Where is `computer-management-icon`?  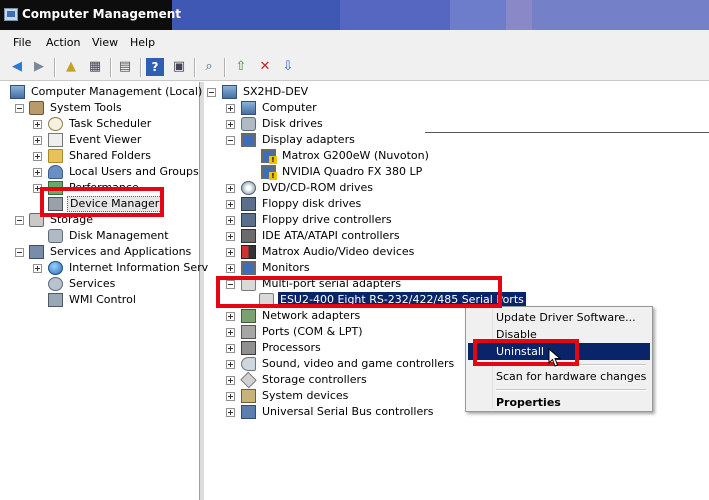
computer-management-icon is located at coordinates (17, 92).